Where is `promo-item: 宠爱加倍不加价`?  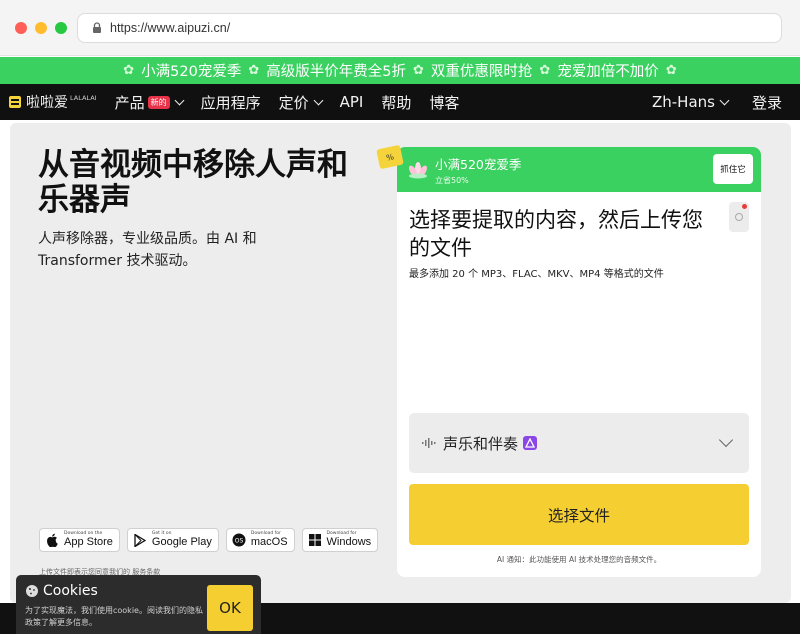
promo-item: 宠爱加倍不加价 is located at coordinates (608, 72).